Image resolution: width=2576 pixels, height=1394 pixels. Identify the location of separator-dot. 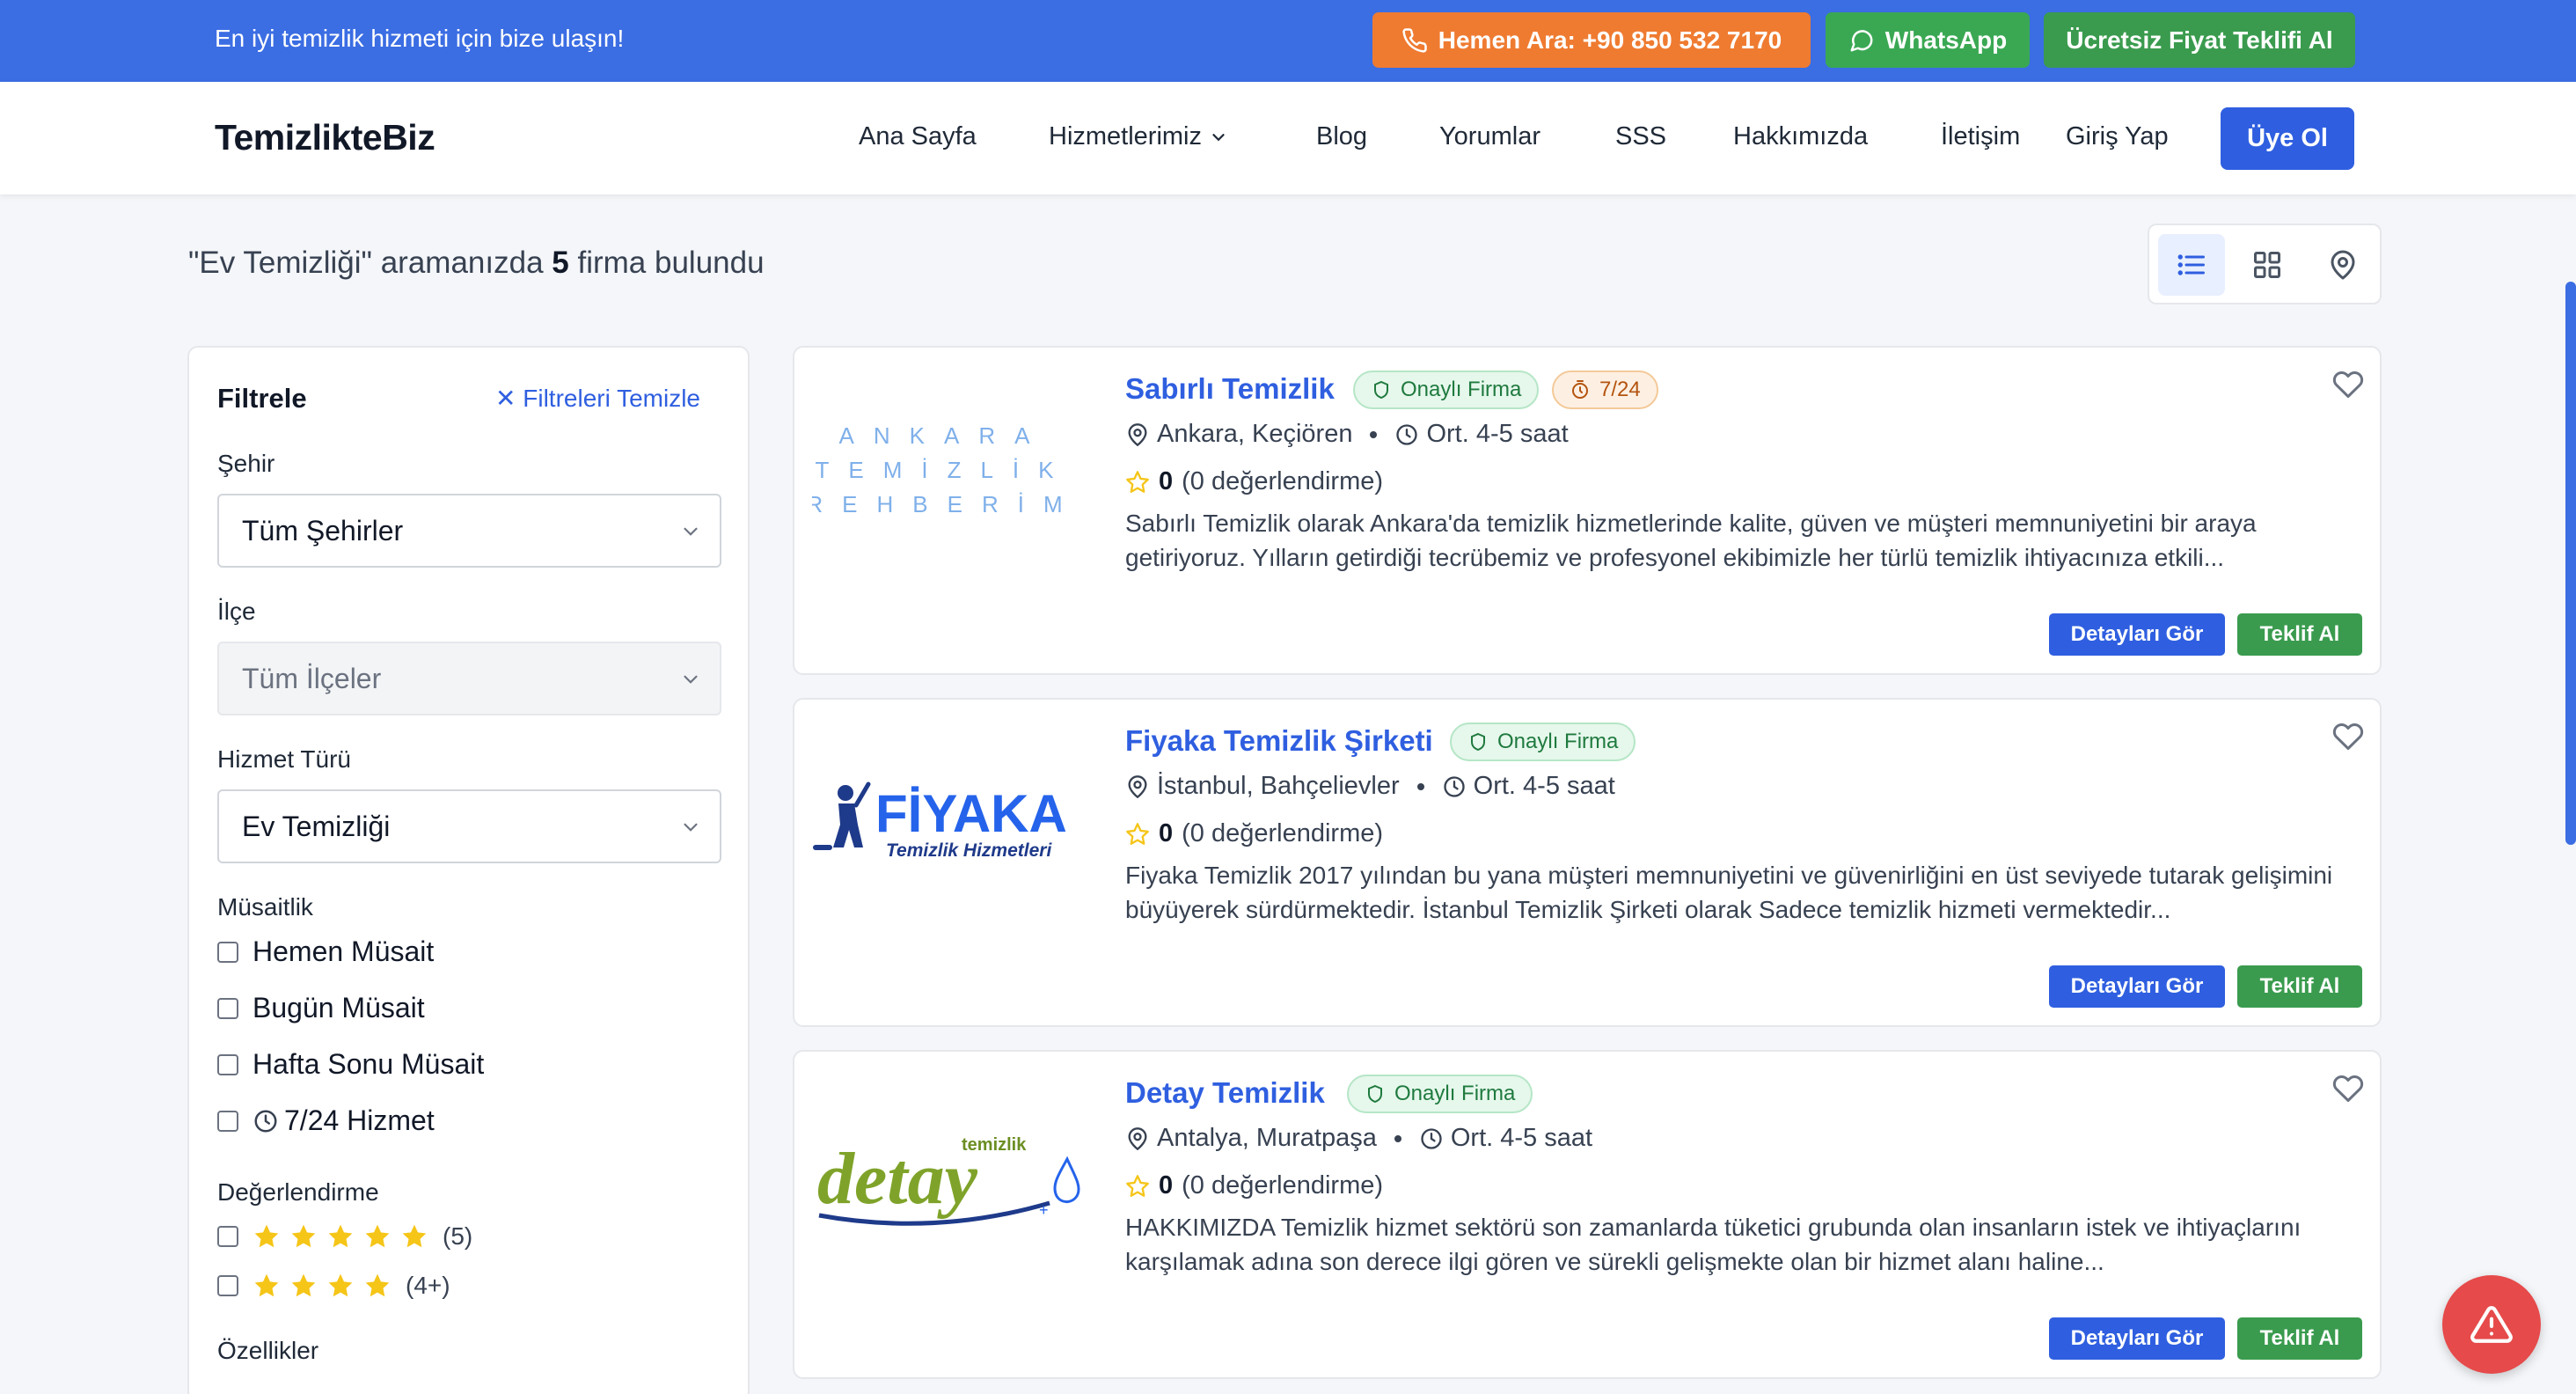
(1374, 434).